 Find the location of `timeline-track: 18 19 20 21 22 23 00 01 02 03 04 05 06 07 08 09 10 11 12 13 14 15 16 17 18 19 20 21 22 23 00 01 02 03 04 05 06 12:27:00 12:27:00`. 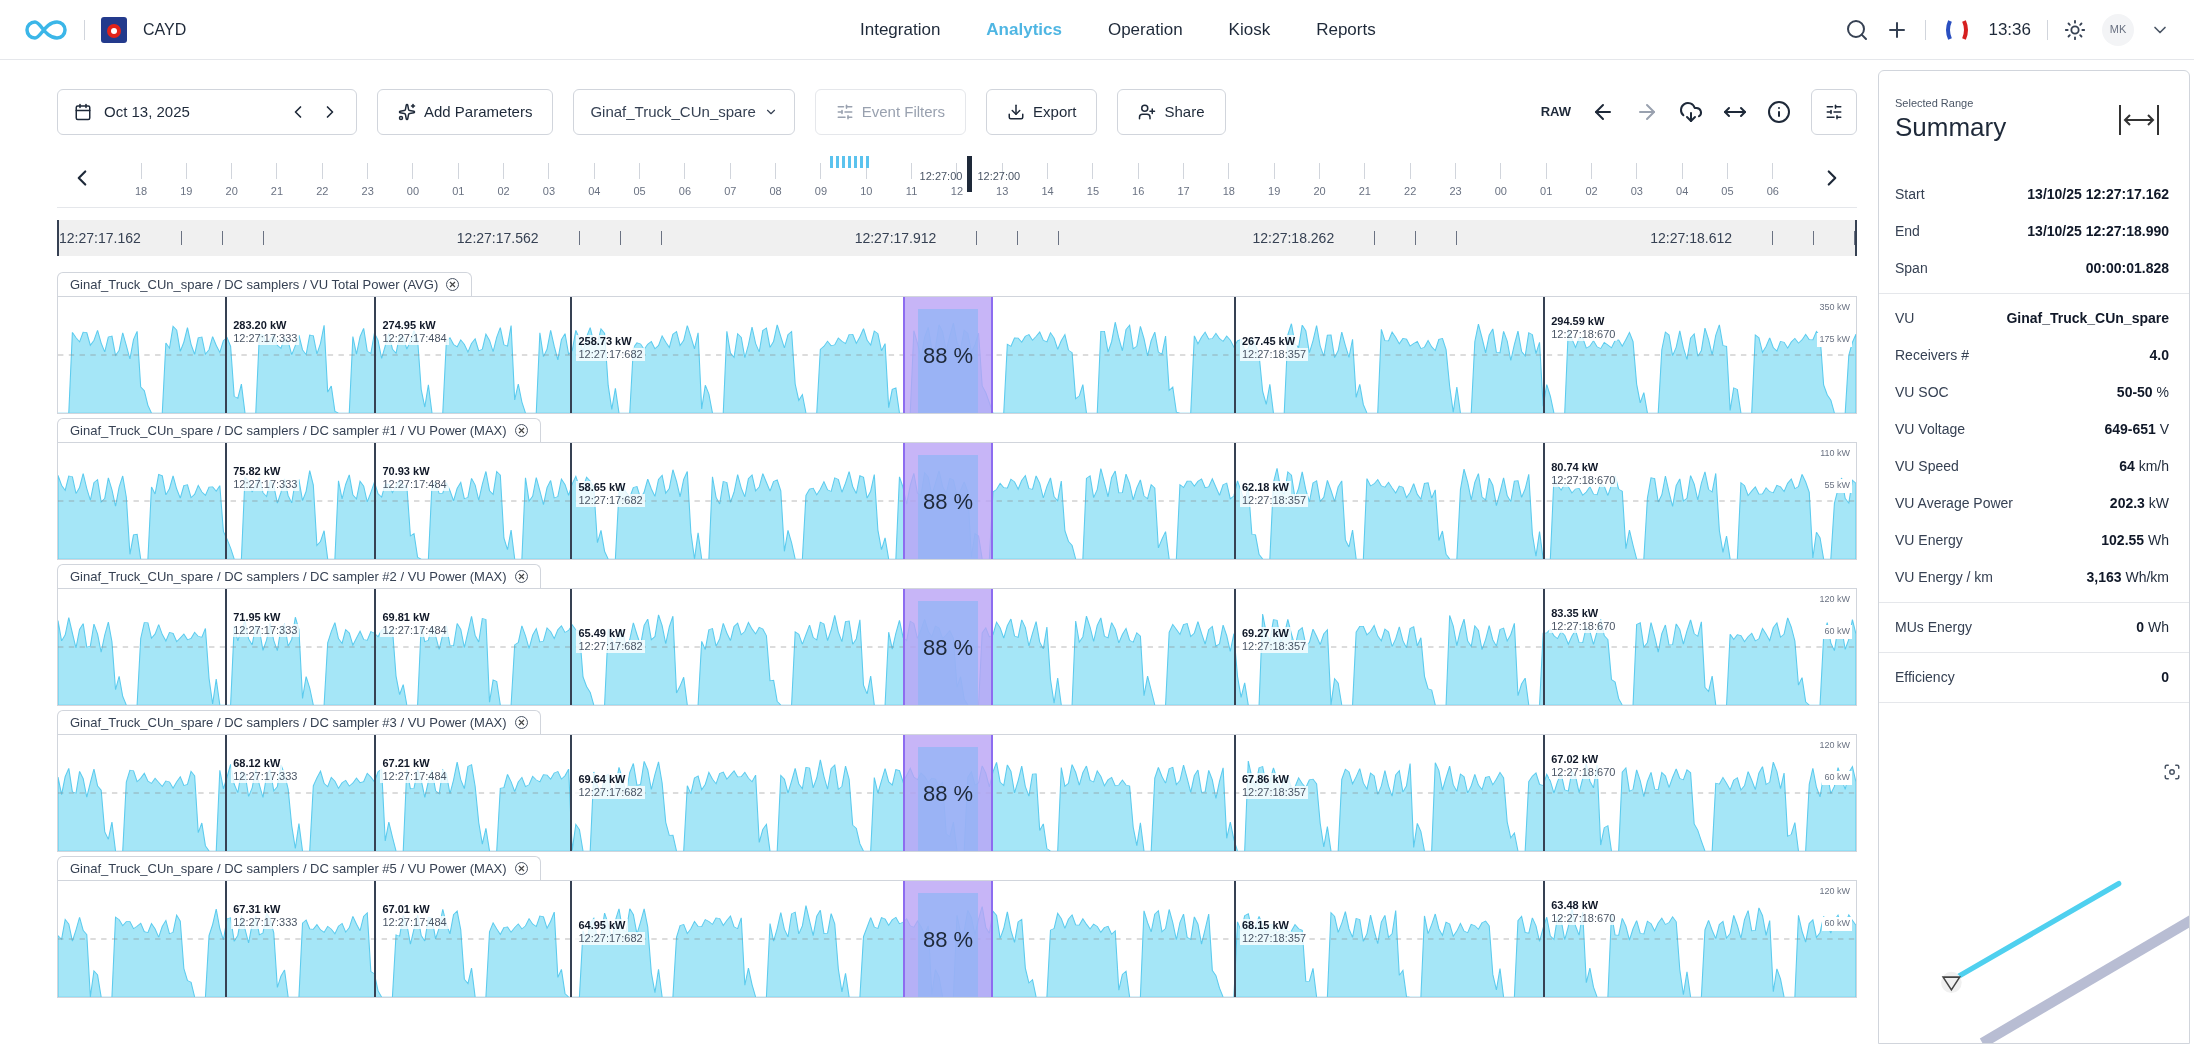

timeline-track: 18 19 20 21 22 23 00 01 02 03 04 05 06 07 08 09 10 11 12 13 14 15 16 17 18 19 20 21 22 23 00 01 02 03 04 05 06 12:27:00 12:27:00 is located at coordinates (957, 177).